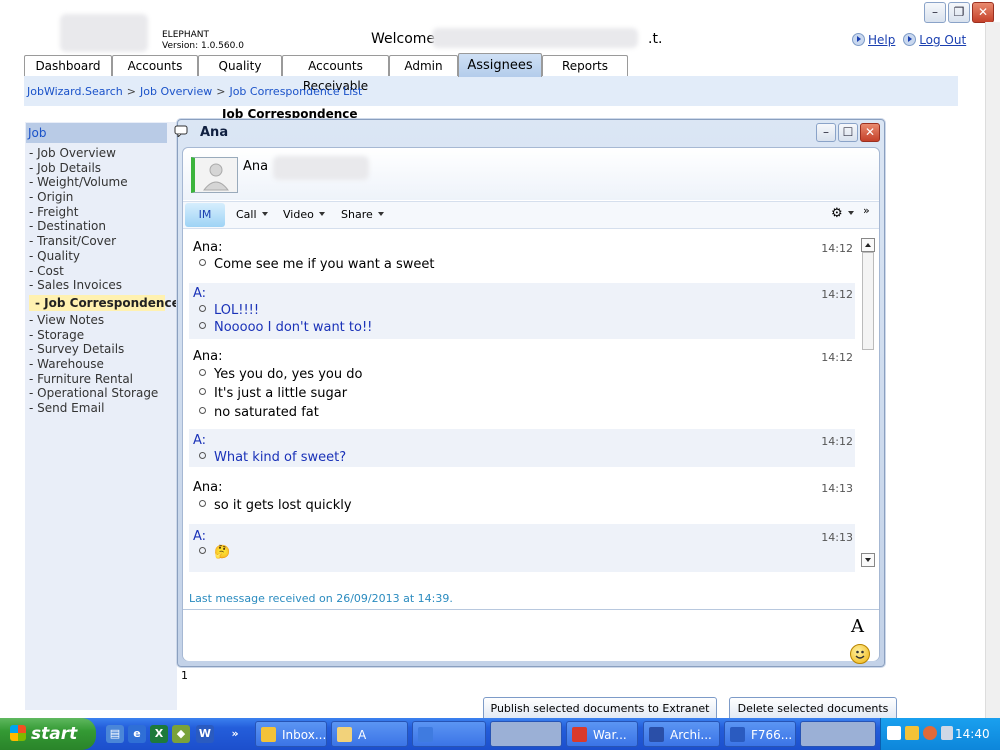 Image resolution: width=1000 pixels, height=750 pixels. I want to click on im-close-icon: ✕, so click(870, 132).